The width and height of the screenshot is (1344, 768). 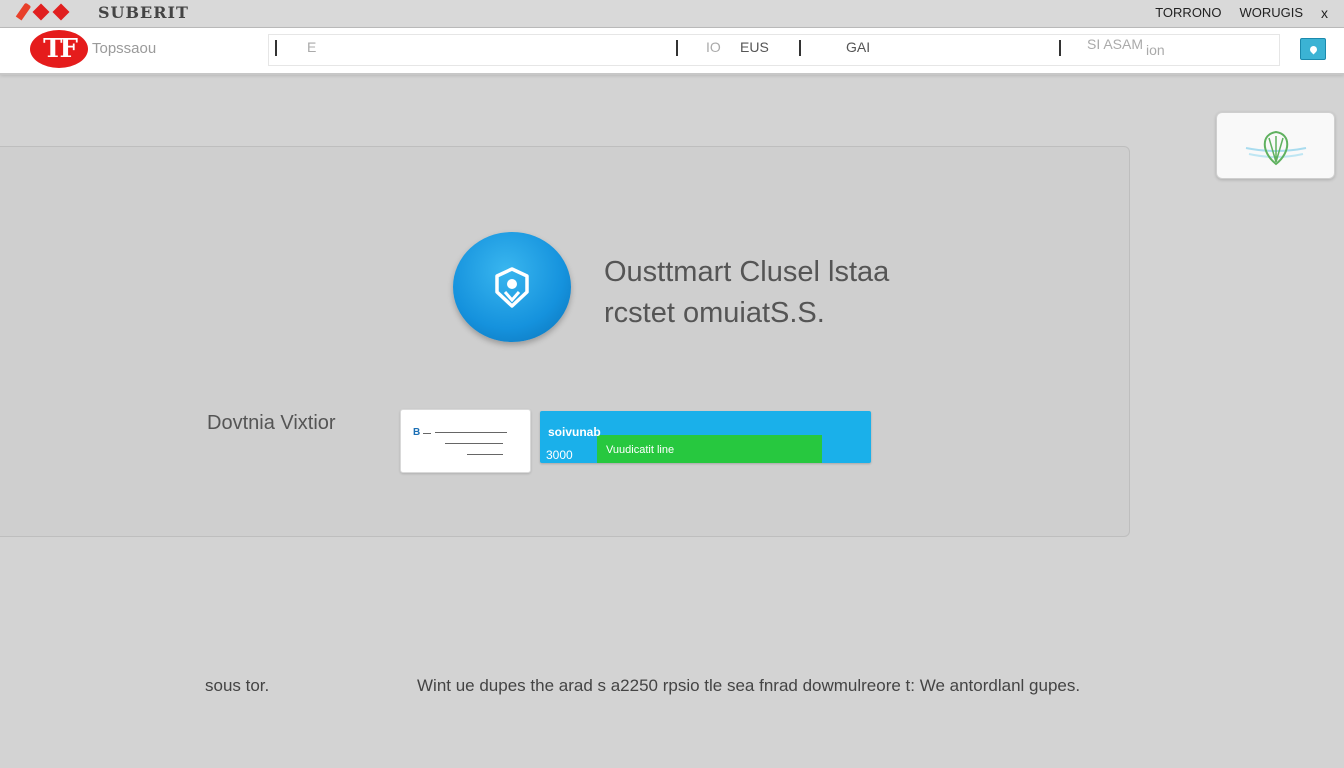 I want to click on section-label: Dovtnia Vixtior, so click(x=271, y=423).